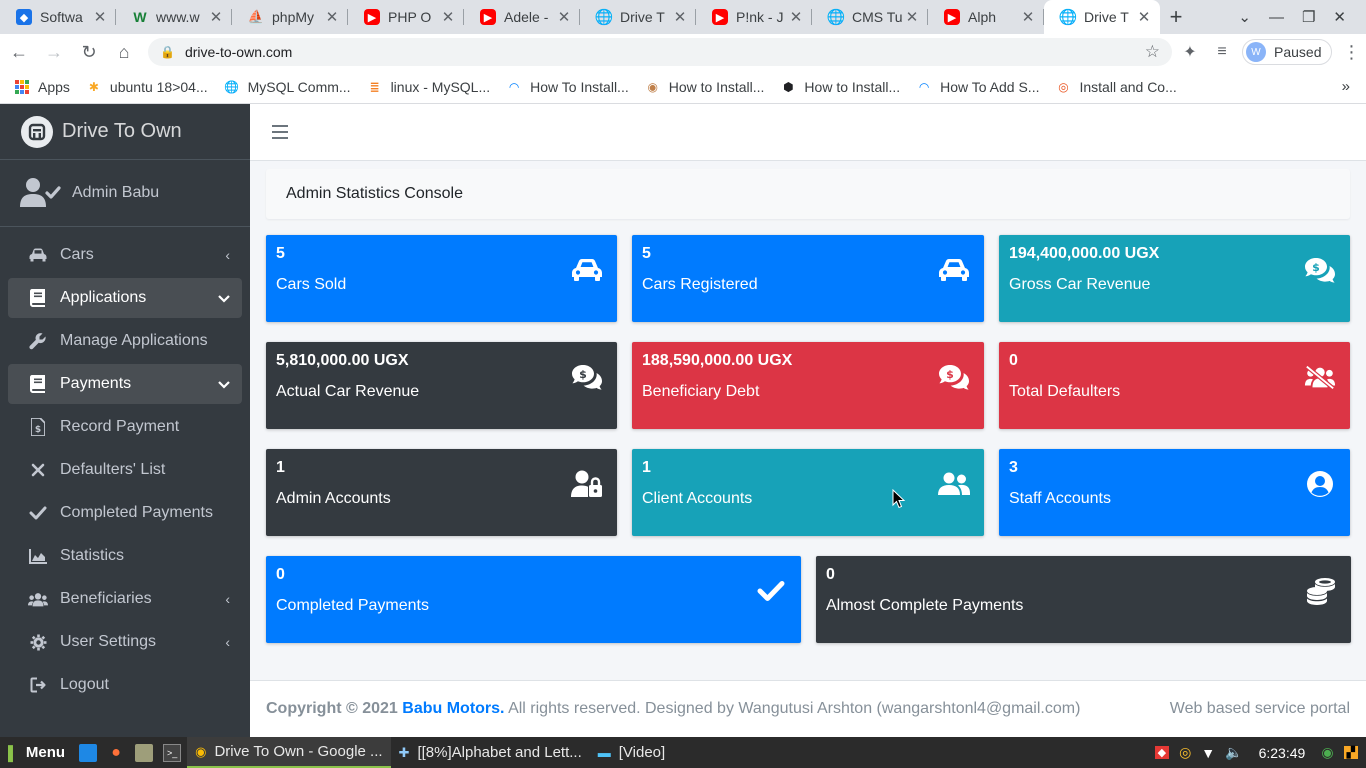  I want to click on users-slash-icon, so click(1320, 377).